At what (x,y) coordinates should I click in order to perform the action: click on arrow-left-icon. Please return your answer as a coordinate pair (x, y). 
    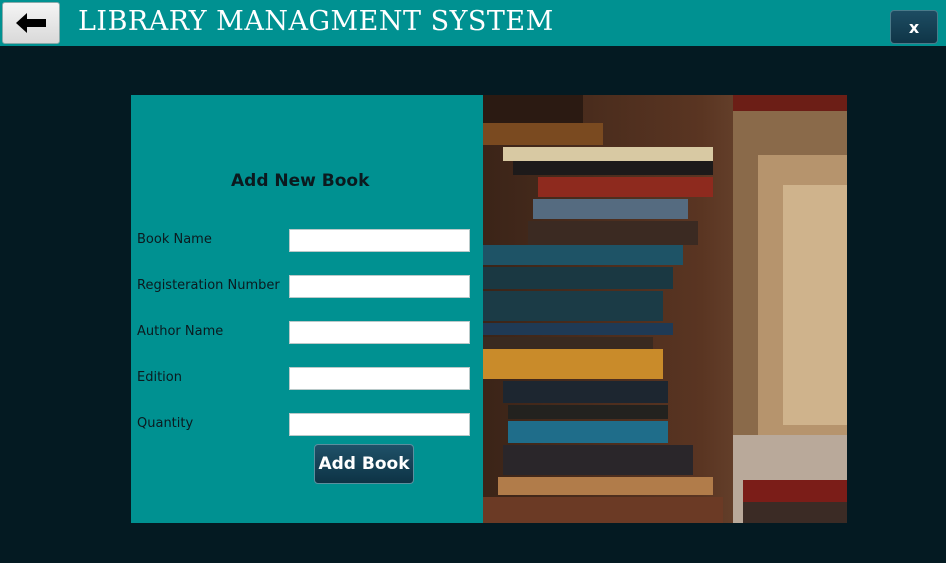
    Looking at the image, I should click on (31, 23).